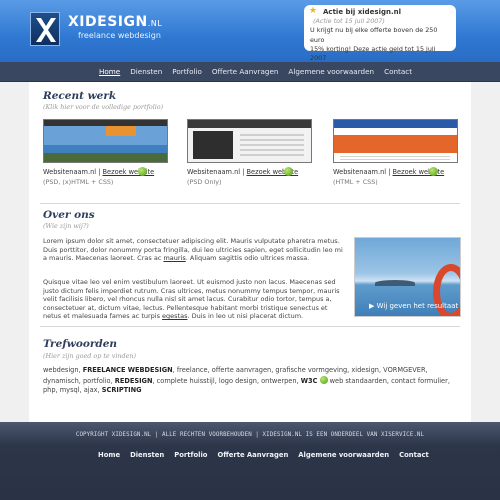 The width and height of the screenshot is (500, 500). I want to click on footer-link-voorwaarden: Algemene voorwaarden, so click(343, 455).